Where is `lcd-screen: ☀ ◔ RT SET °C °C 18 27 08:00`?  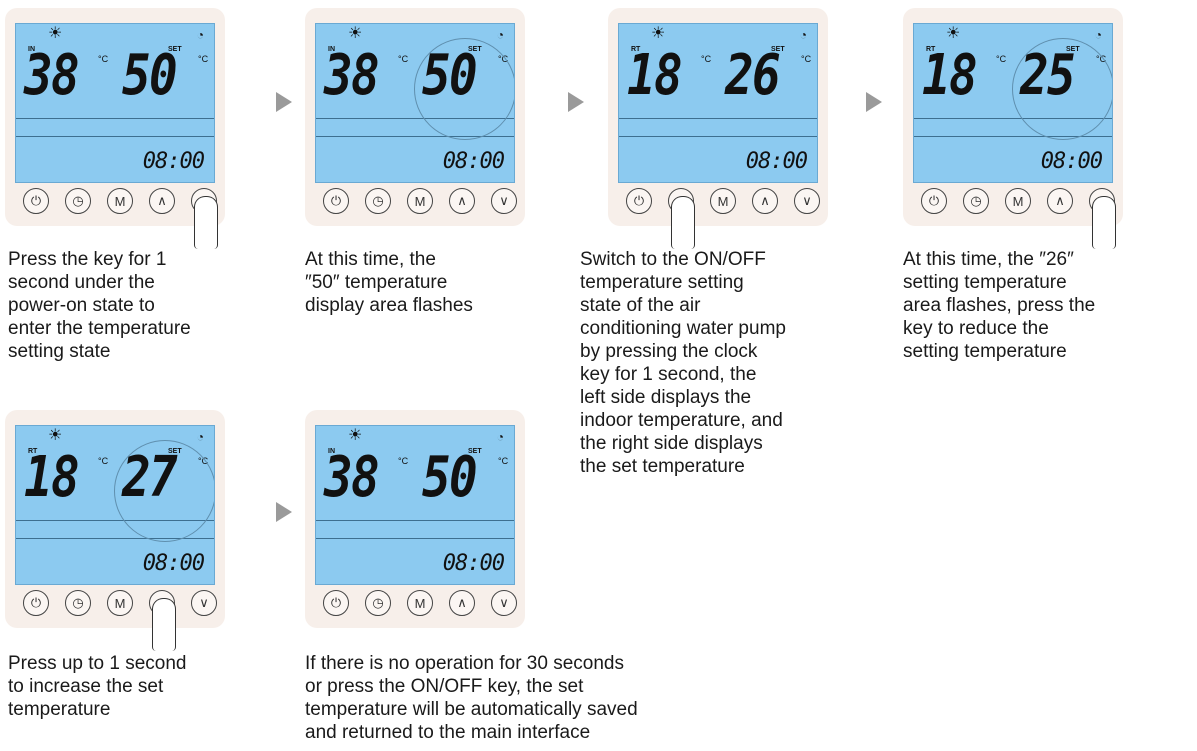 lcd-screen: ☀ ◔ RT SET °C °C 18 27 08:00 is located at coordinates (115, 505).